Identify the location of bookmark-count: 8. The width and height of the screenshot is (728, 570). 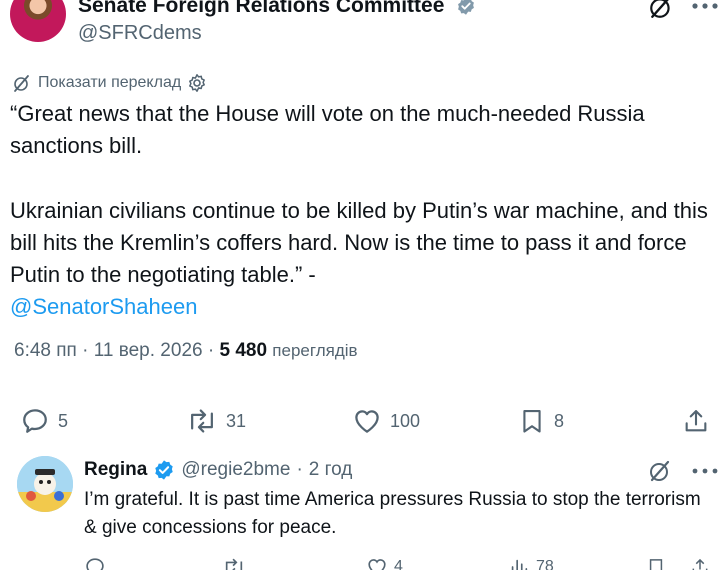
(559, 420).